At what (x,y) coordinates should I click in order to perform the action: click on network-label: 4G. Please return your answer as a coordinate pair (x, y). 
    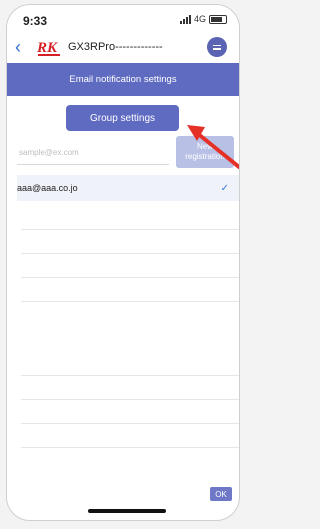
    Looking at the image, I should click on (199, 19).